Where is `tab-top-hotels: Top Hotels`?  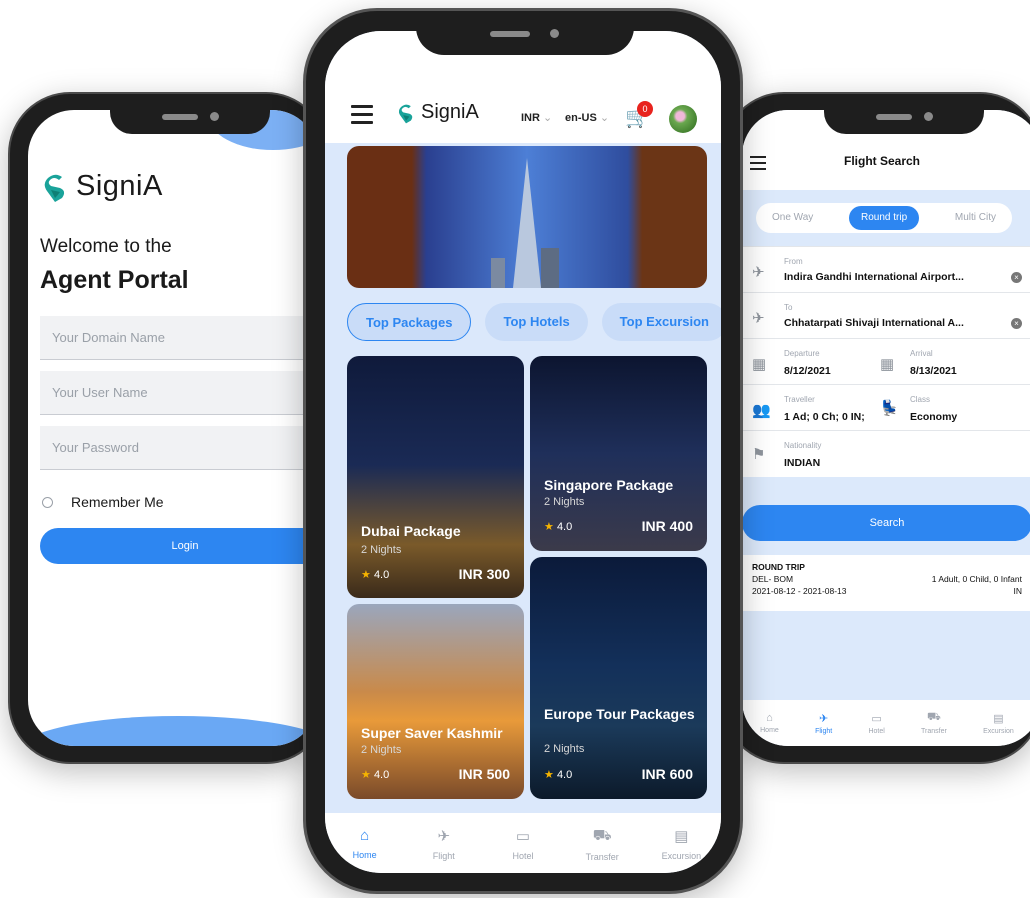 tab-top-hotels: Top Hotels is located at coordinates (536, 322).